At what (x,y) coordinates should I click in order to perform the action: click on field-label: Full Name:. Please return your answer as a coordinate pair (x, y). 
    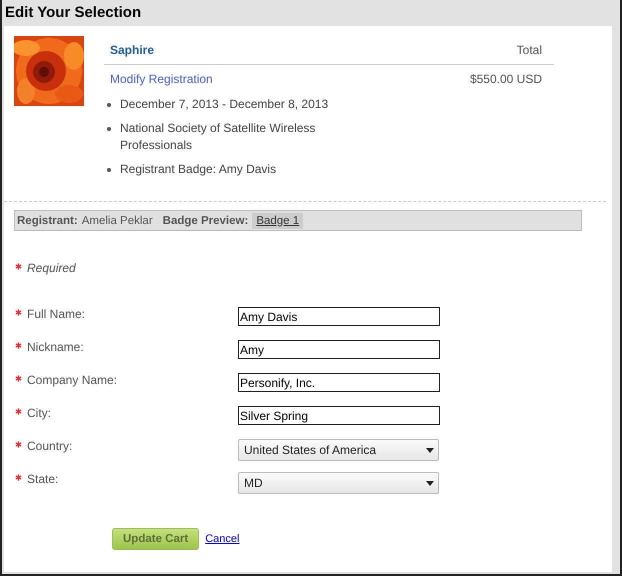
    Looking at the image, I should click on (56, 314).